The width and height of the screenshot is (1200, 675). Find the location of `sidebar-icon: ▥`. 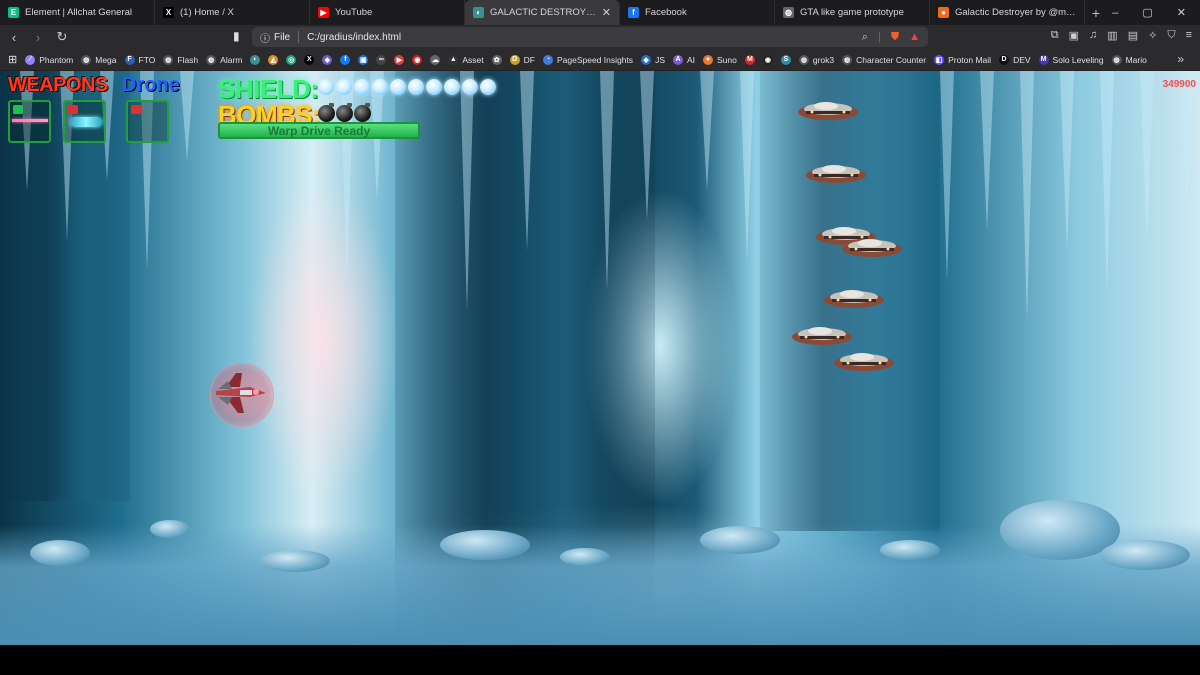

sidebar-icon: ▥ is located at coordinates (1112, 35).